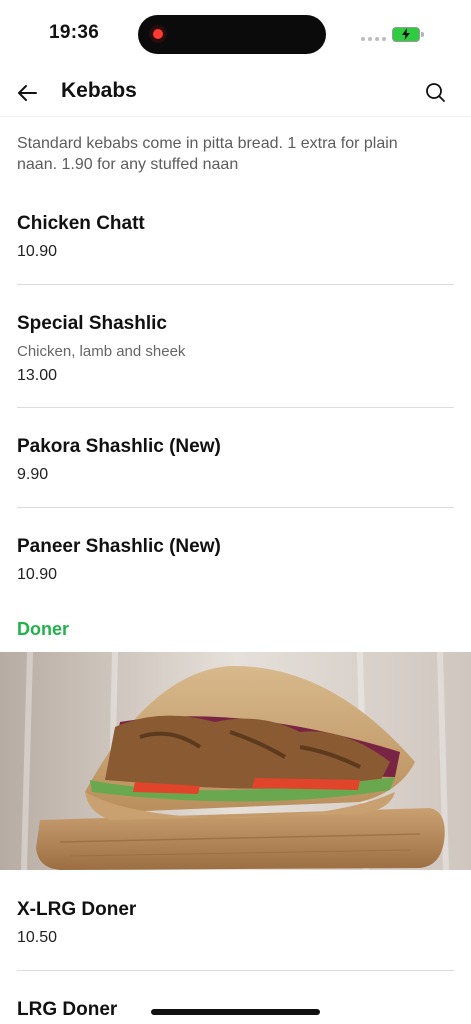 Image resolution: width=471 pixels, height=1024 pixels. I want to click on item-name: Special Shashlic, so click(92, 323).